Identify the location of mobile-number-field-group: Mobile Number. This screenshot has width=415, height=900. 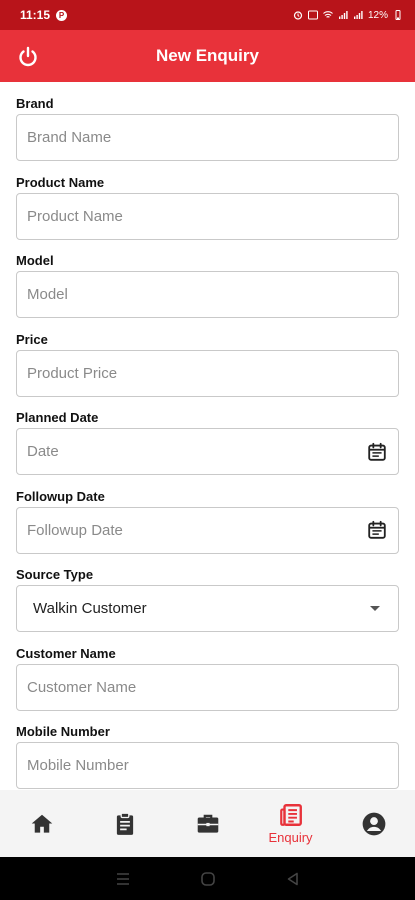
(208, 749).